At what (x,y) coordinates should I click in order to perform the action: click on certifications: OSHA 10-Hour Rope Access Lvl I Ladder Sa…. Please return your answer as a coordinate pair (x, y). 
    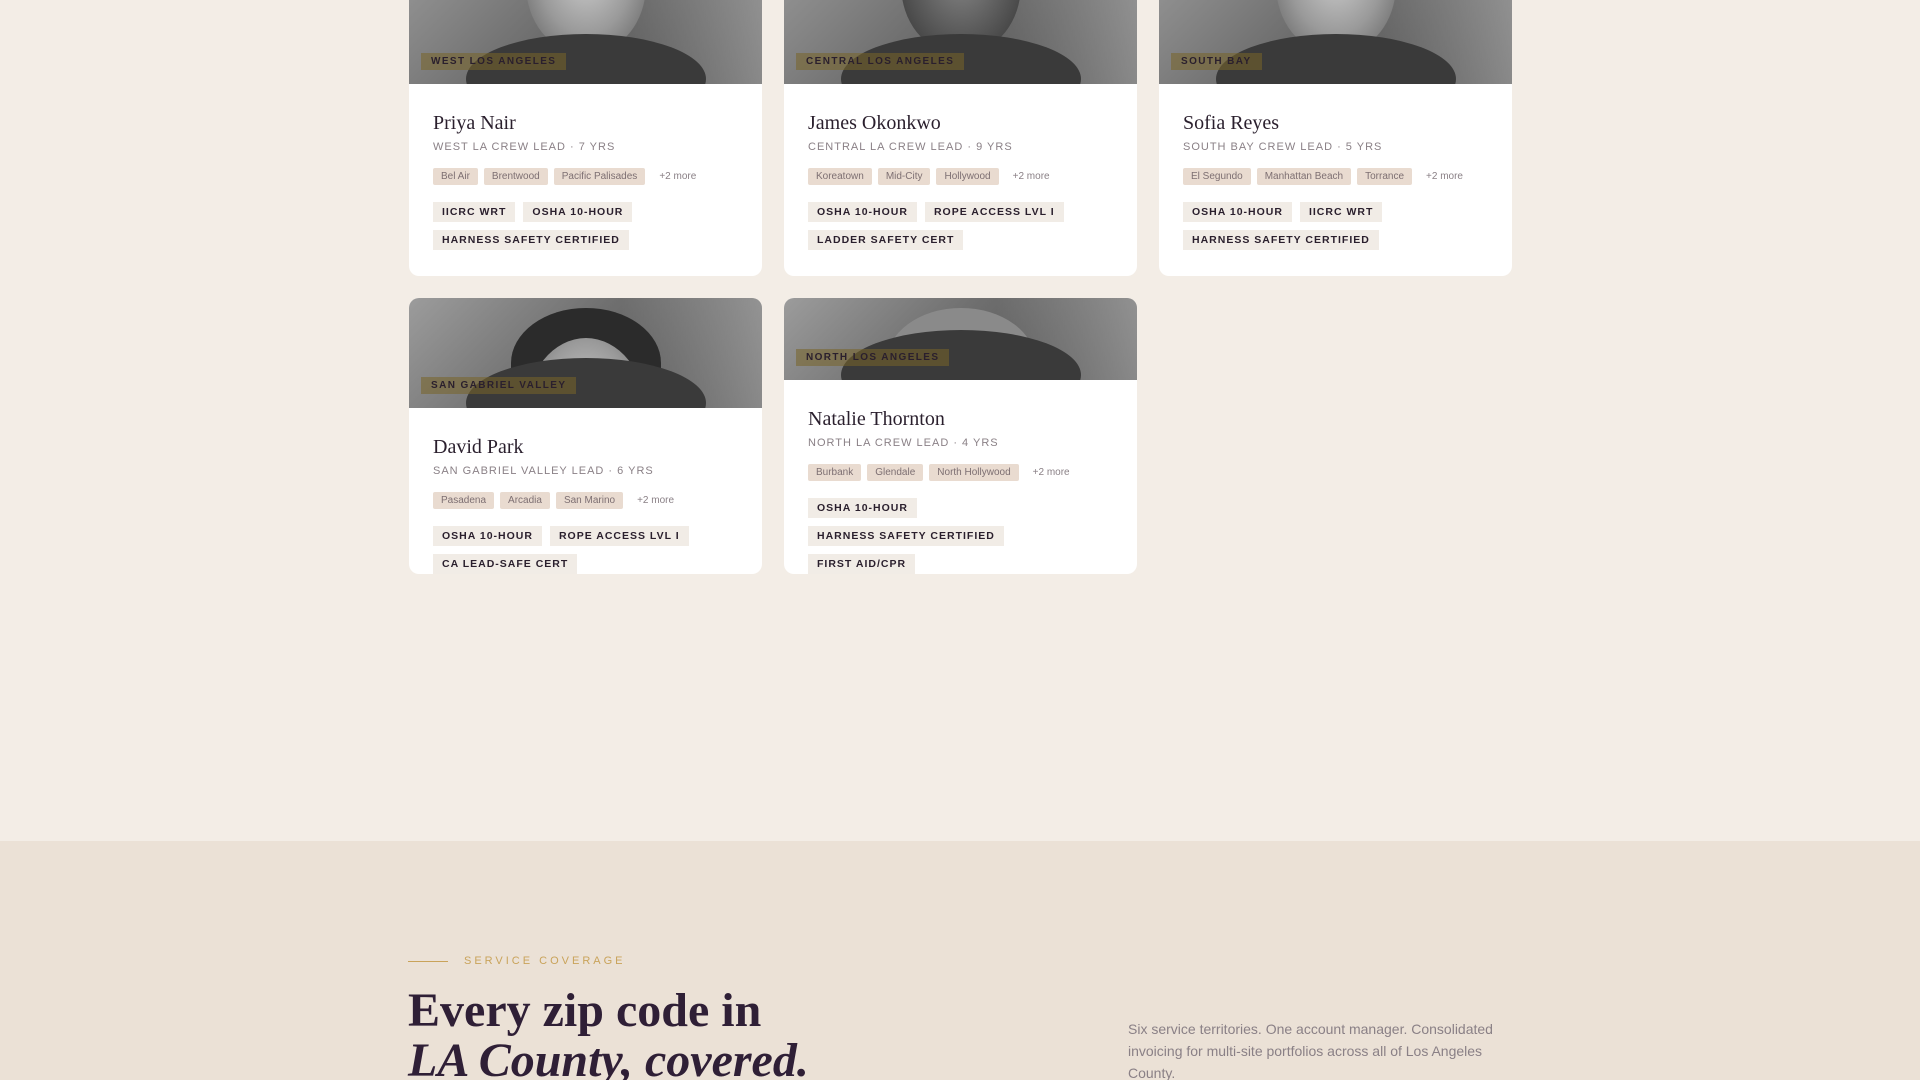
    Looking at the image, I should click on (958, 226).